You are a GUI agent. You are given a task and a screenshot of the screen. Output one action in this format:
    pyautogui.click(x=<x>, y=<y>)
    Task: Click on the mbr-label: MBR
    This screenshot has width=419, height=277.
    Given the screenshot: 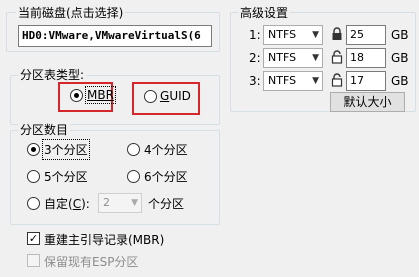 What is the action you would take?
    pyautogui.click(x=100, y=95)
    